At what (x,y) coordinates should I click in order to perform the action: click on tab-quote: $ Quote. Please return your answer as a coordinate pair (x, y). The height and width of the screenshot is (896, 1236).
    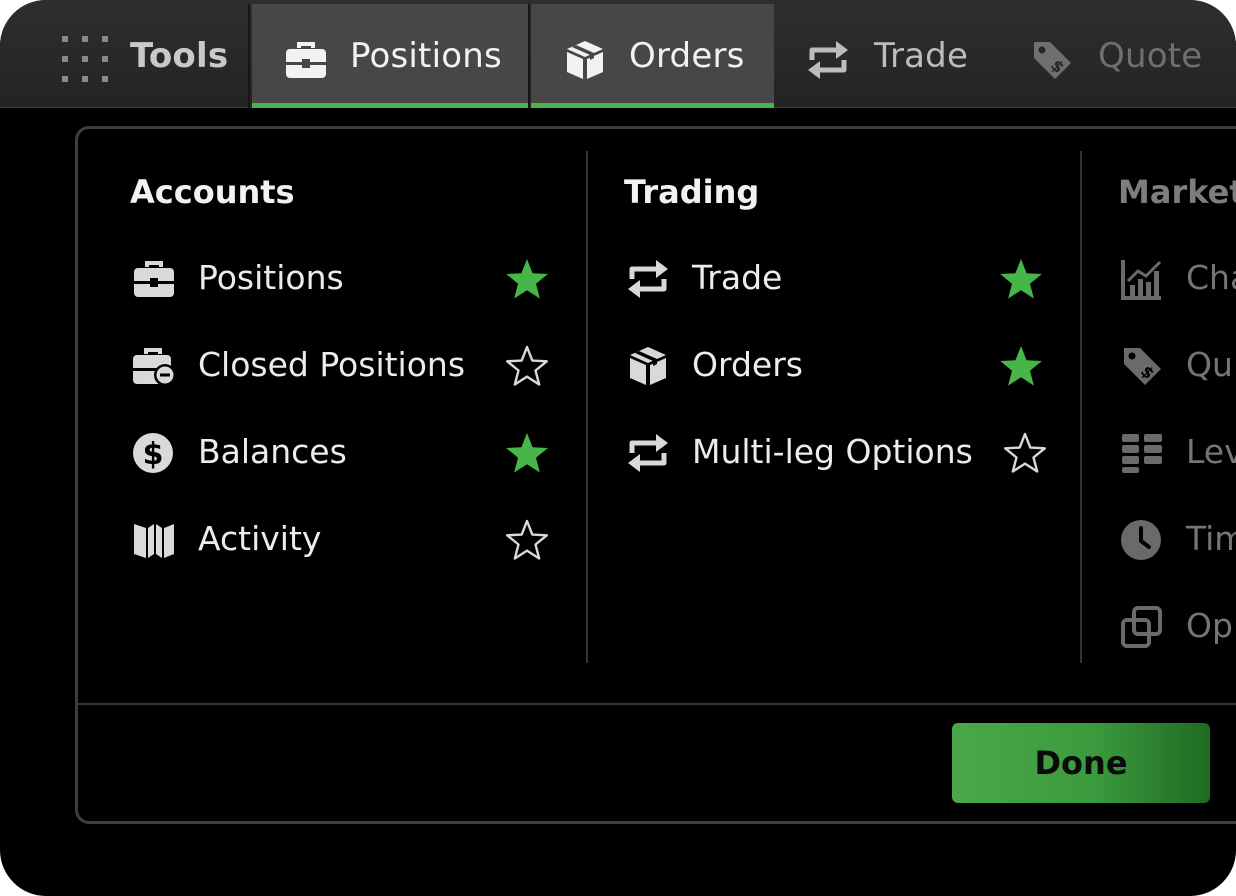
    Looking at the image, I should click on (1124, 56).